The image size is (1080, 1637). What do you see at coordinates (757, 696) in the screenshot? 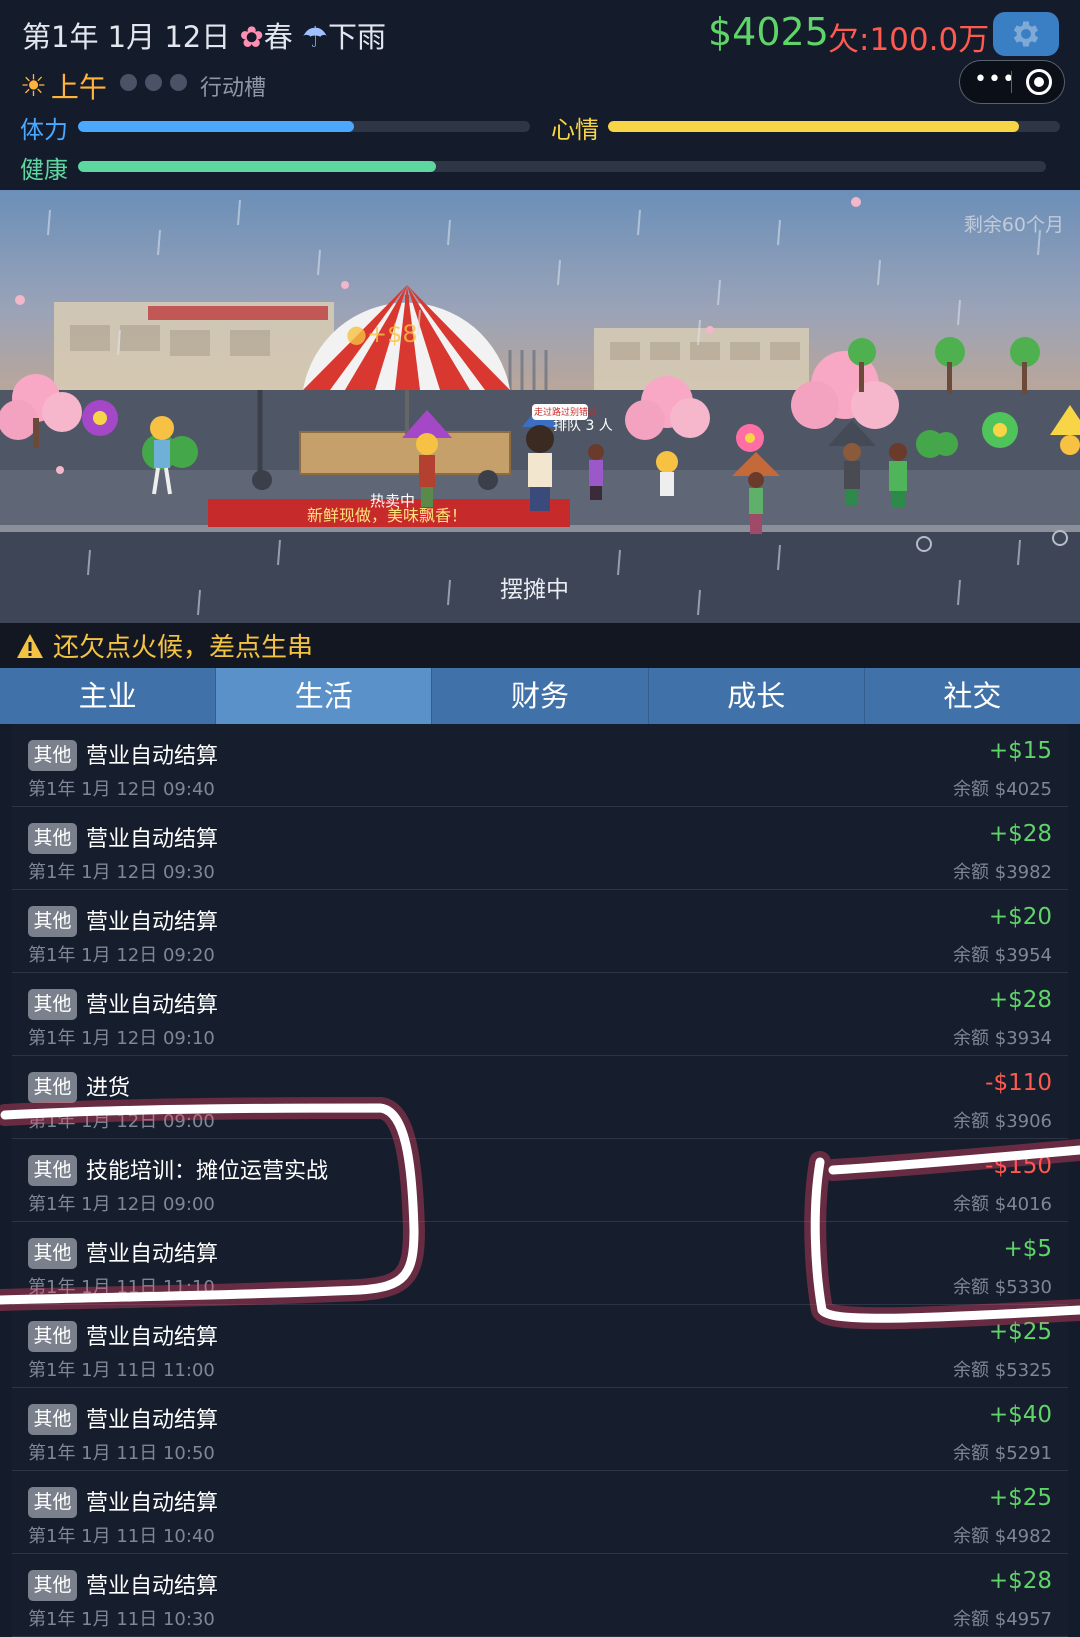
I see `tab-growth: 成长` at bounding box center [757, 696].